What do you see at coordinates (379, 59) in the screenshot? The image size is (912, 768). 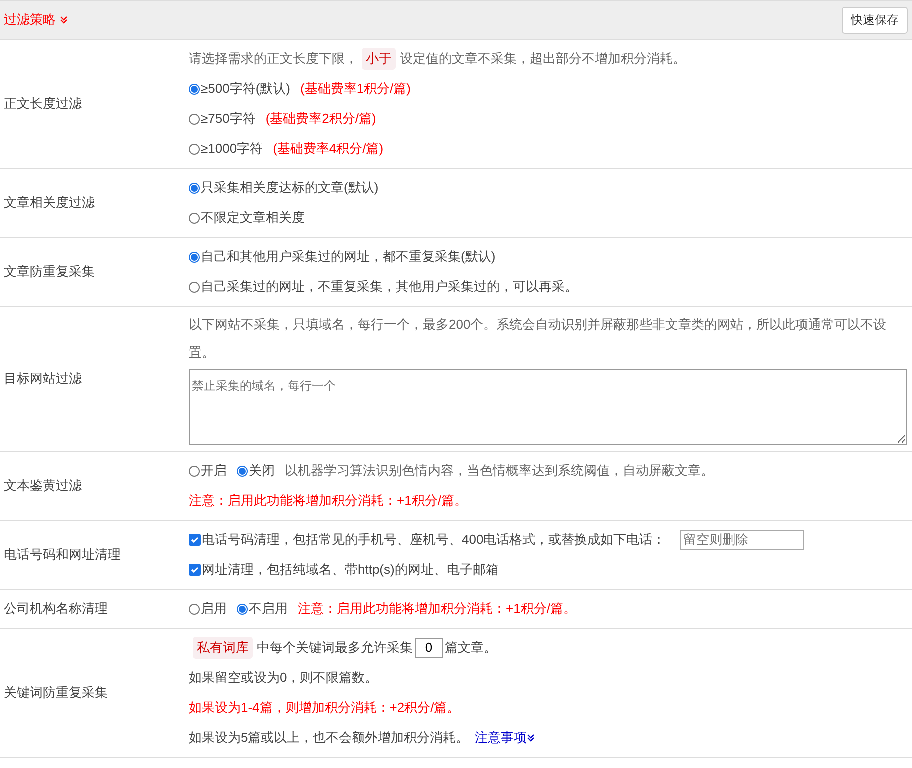 I see `keyword-tag: 小于` at bounding box center [379, 59].